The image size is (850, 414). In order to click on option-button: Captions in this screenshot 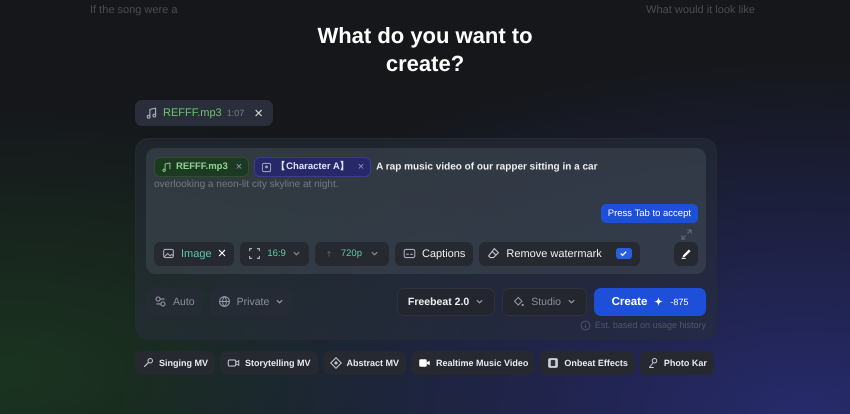, I will do `click(434, 254)`.